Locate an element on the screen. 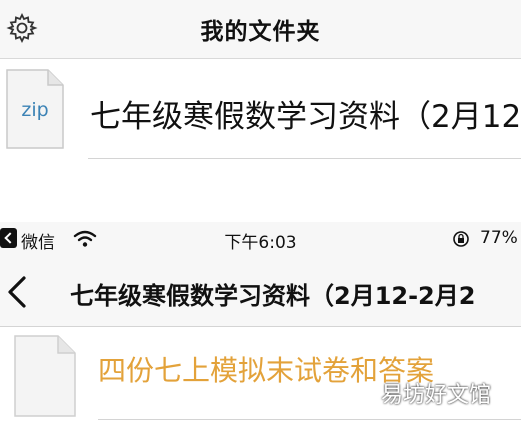 The width and height of the screenshot is (521, 427). spacer is located at coordinates (260, 190).